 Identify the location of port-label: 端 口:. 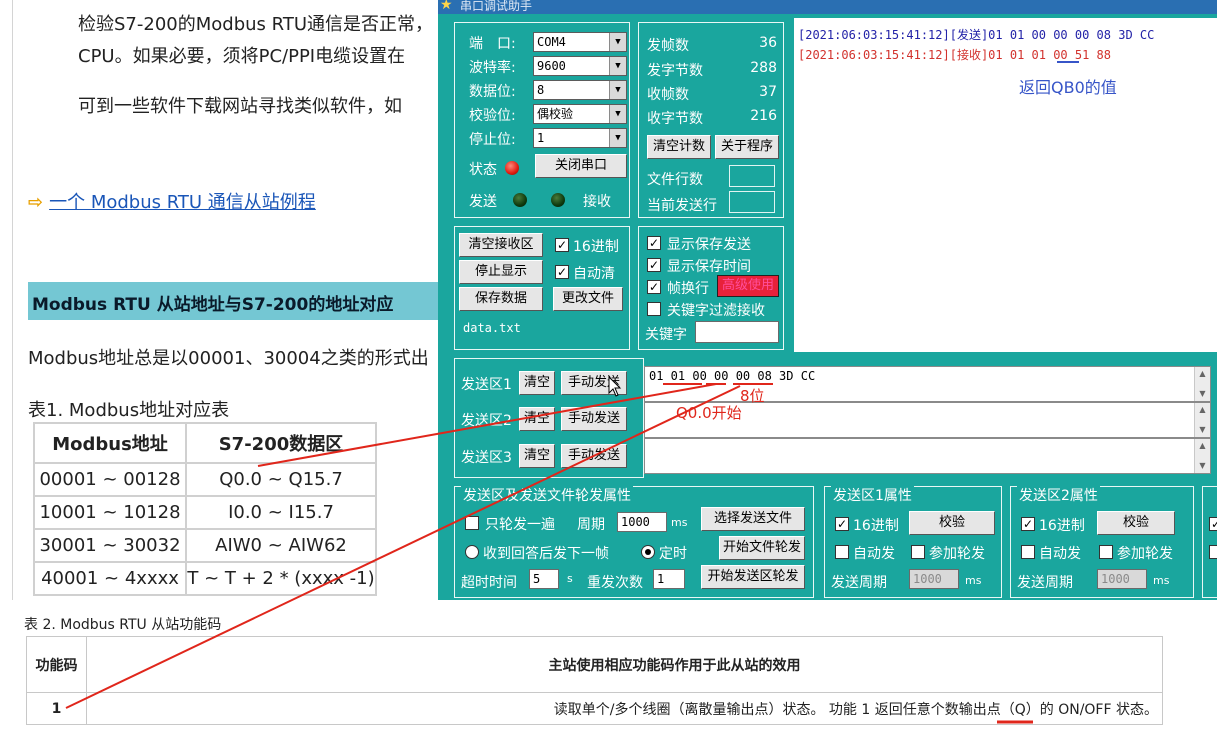
(492, 44).